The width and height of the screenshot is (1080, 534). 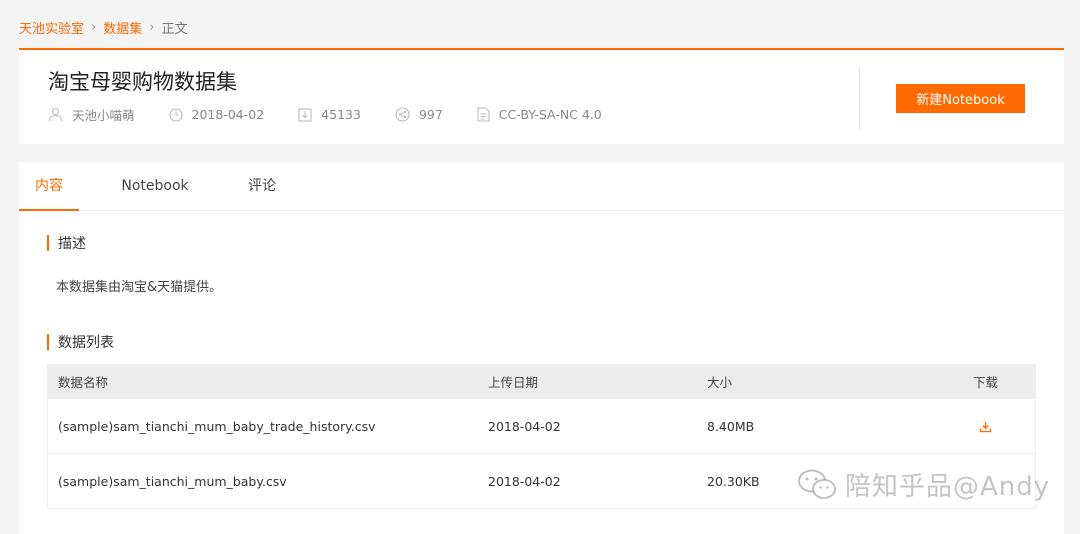 I want to click on license-text: CC-BY-SA-NC 4.0, so click(x=550, y=114).